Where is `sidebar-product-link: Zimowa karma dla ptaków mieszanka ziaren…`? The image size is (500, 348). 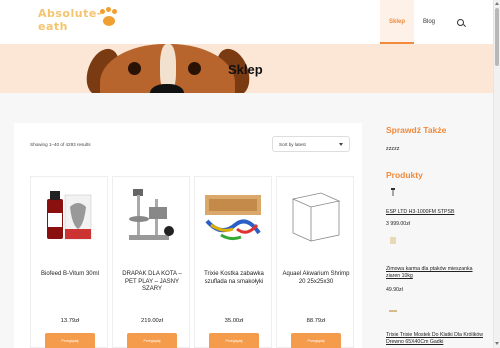 sidebar-product-link: Zimowa karma dla ptaków mieszanka ziaren… is located at coordinates (436, 273).